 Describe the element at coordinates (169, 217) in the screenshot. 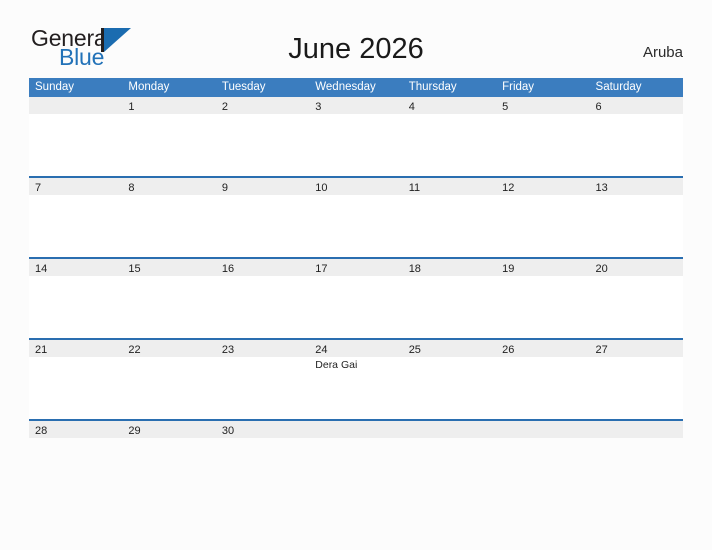

I see `day-cell: 8` at that location.